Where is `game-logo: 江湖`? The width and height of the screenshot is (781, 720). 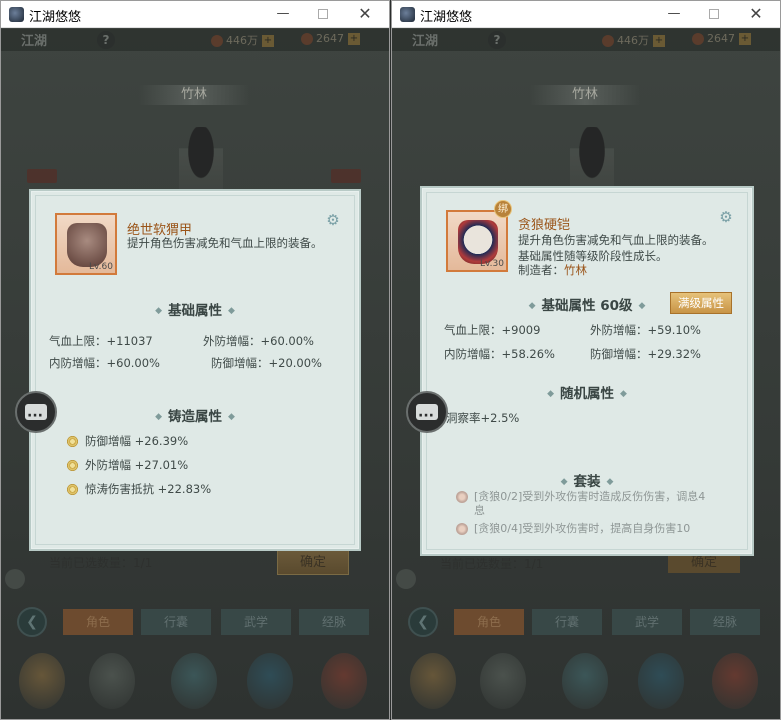 game-logo: 江湖 is located at coordinates (425, 41).